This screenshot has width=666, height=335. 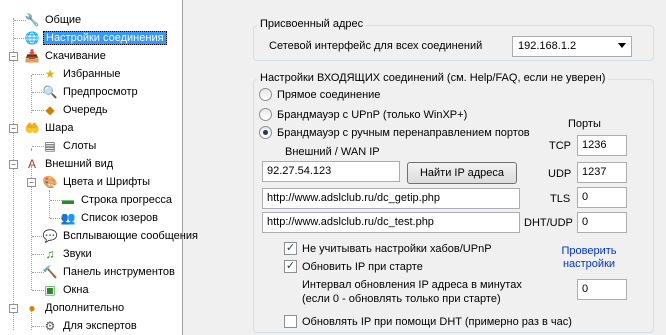 What do you see at coordinates (50, 326) in the screenshot?
I see `experts-icon: ⚙` at bounding box center [50, 326].